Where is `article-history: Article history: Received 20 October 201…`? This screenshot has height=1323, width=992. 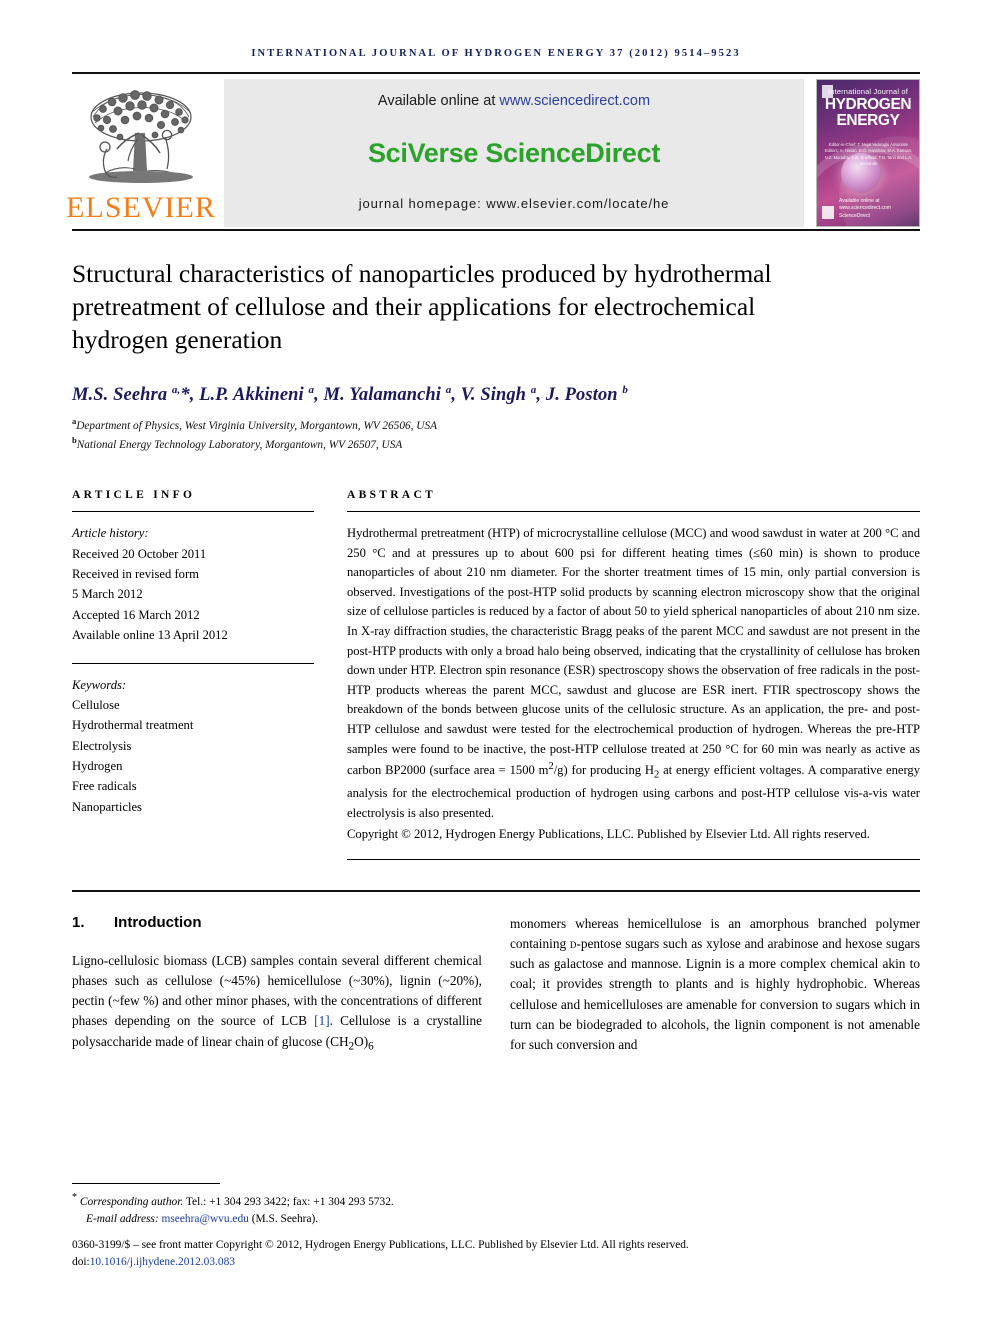
article-history: Article history: Received 20 October 201… is located at coordinates (193, 584).